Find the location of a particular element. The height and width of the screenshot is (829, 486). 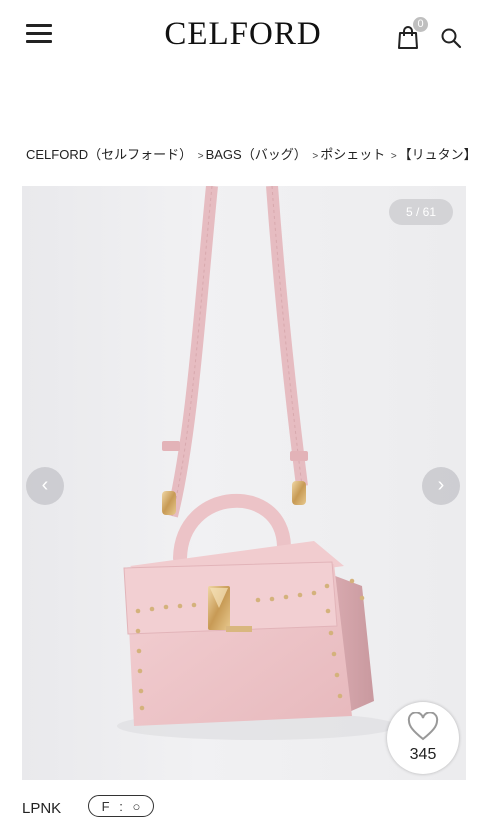

like-count: 345 is located at coordinates (423, 754).